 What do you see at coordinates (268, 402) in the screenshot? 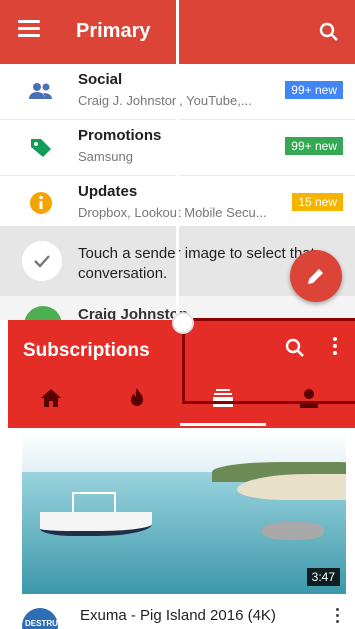
I see `window-outline-bottom` at bounding box center [268, 402].